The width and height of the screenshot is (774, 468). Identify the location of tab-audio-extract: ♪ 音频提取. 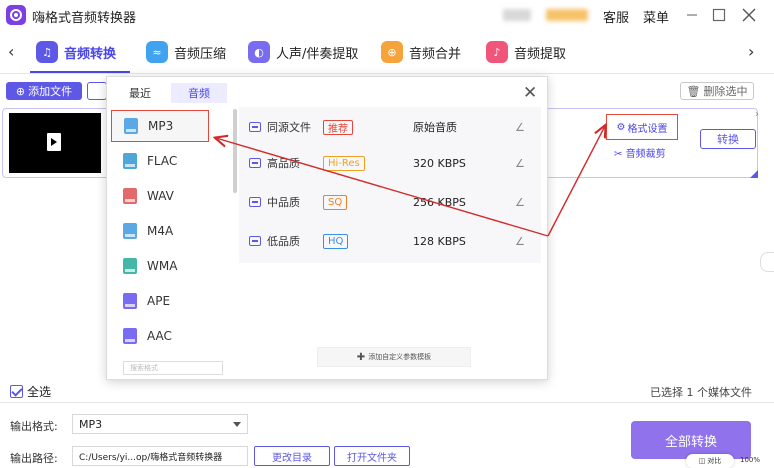
(526, 52).